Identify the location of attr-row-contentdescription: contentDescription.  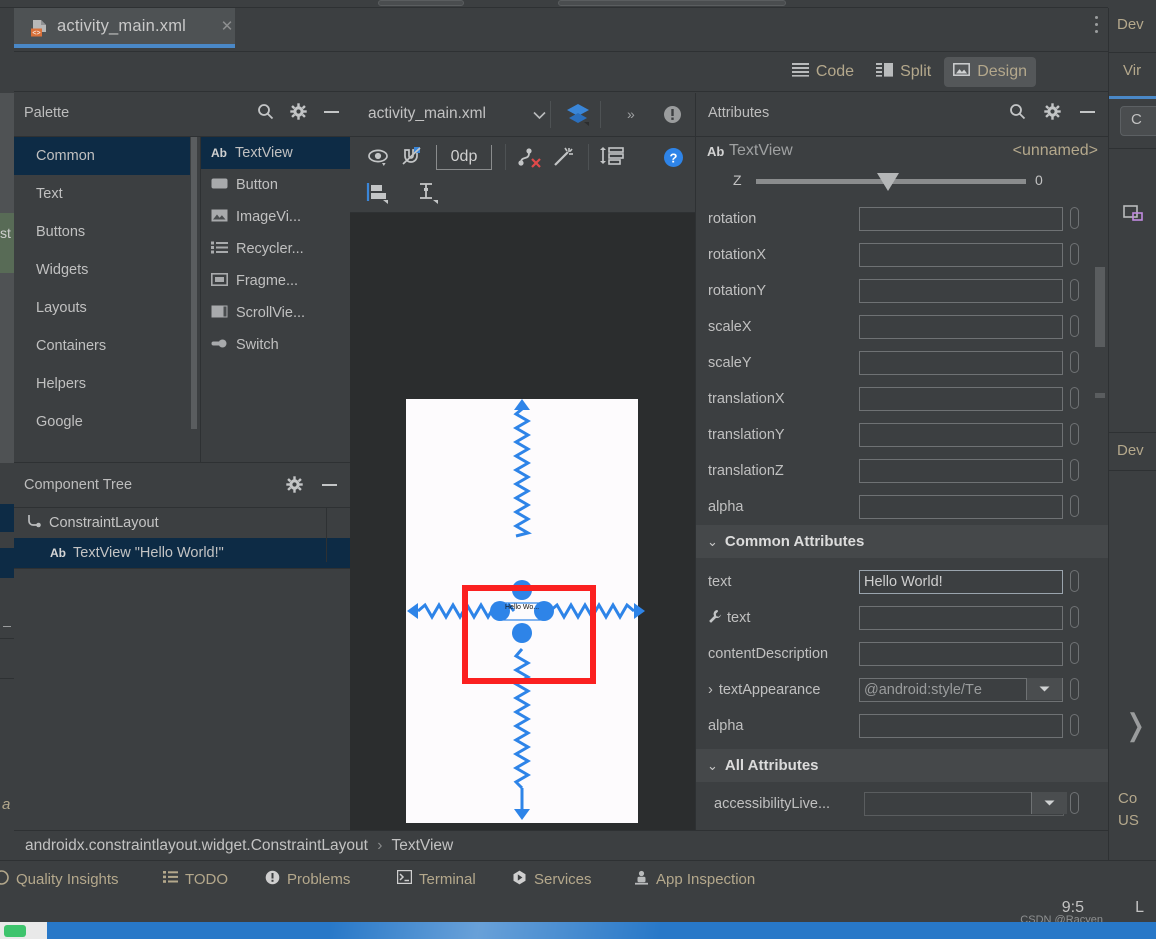
(902, 654).